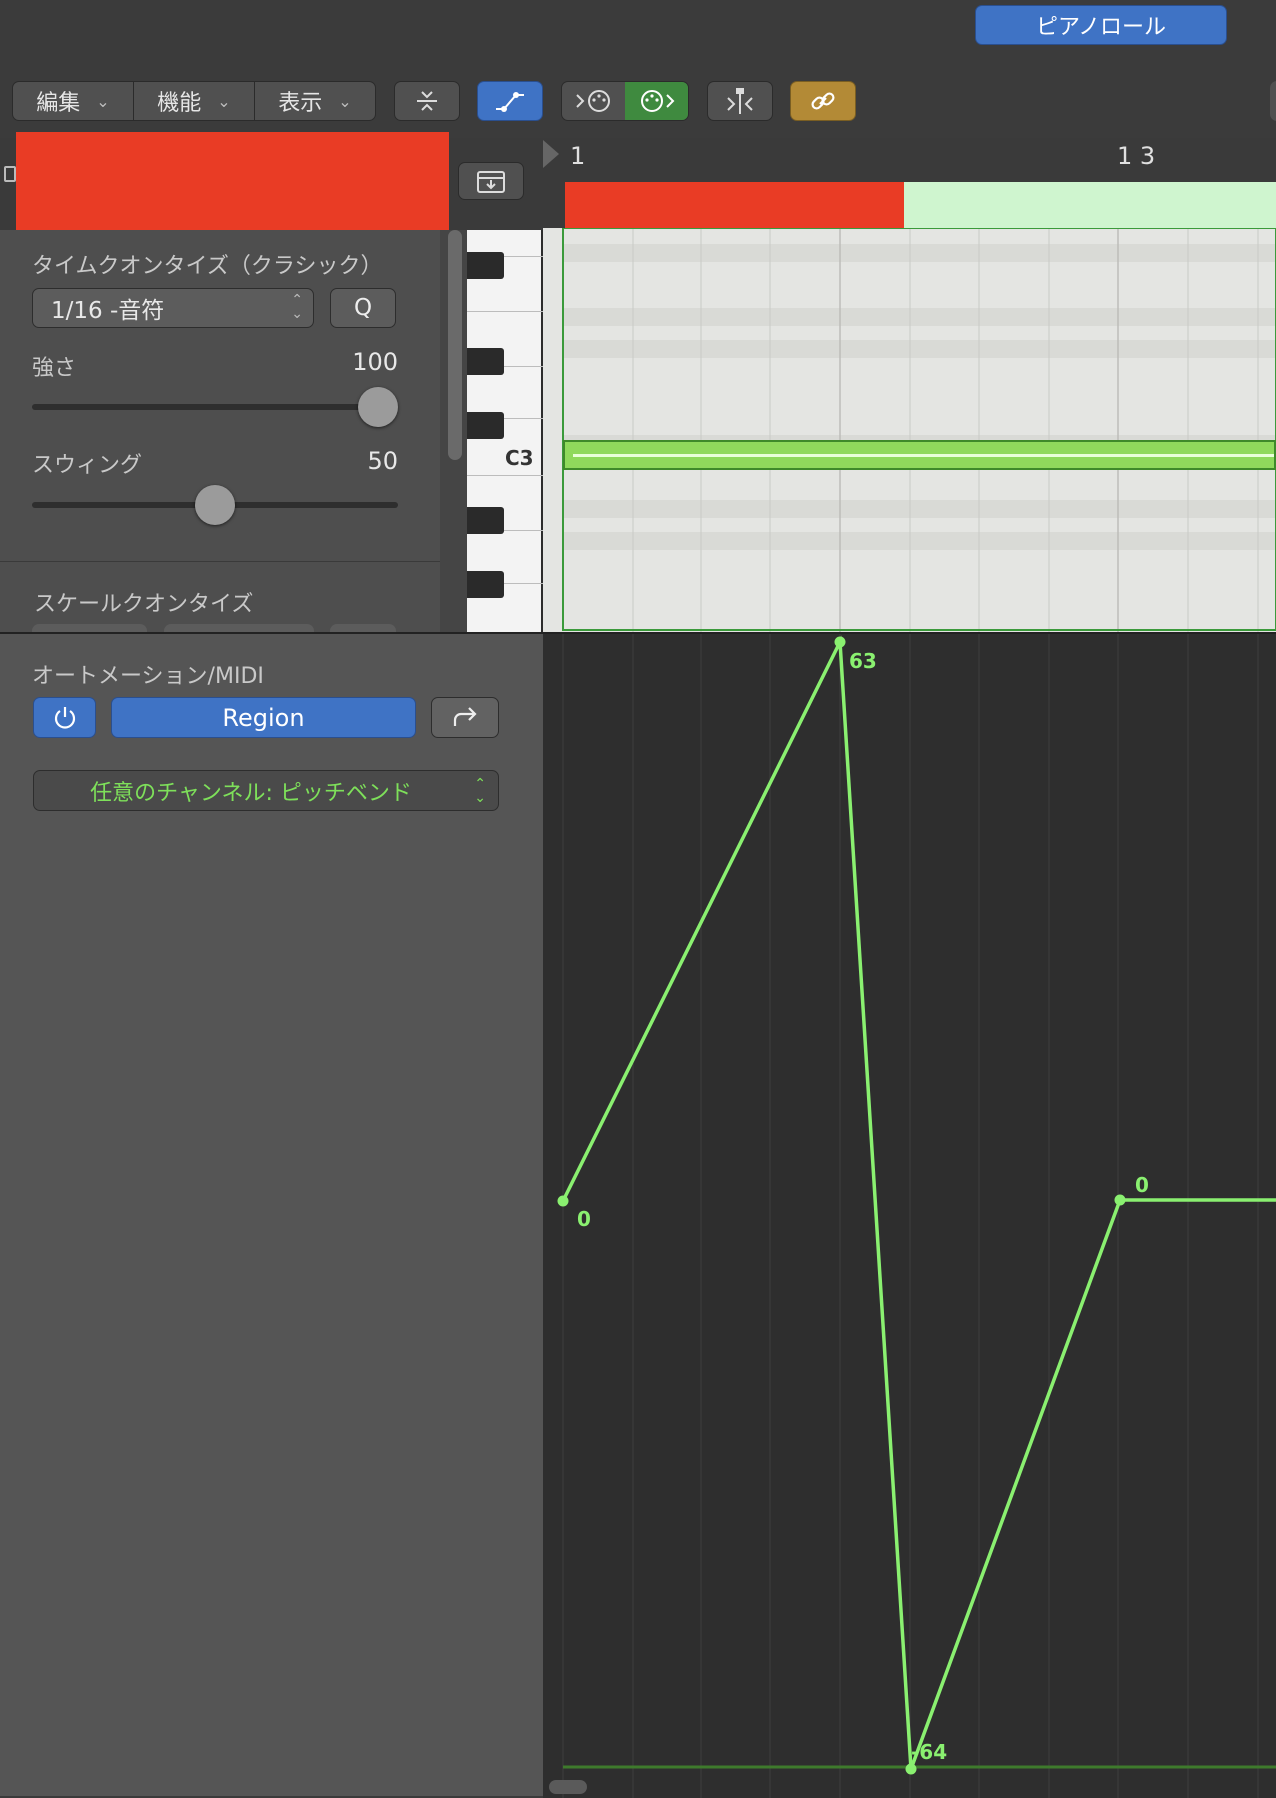 The width and height of the screenshot is (1276, 1798). I want to click on swing-label: スウィング, so click(87, 465).